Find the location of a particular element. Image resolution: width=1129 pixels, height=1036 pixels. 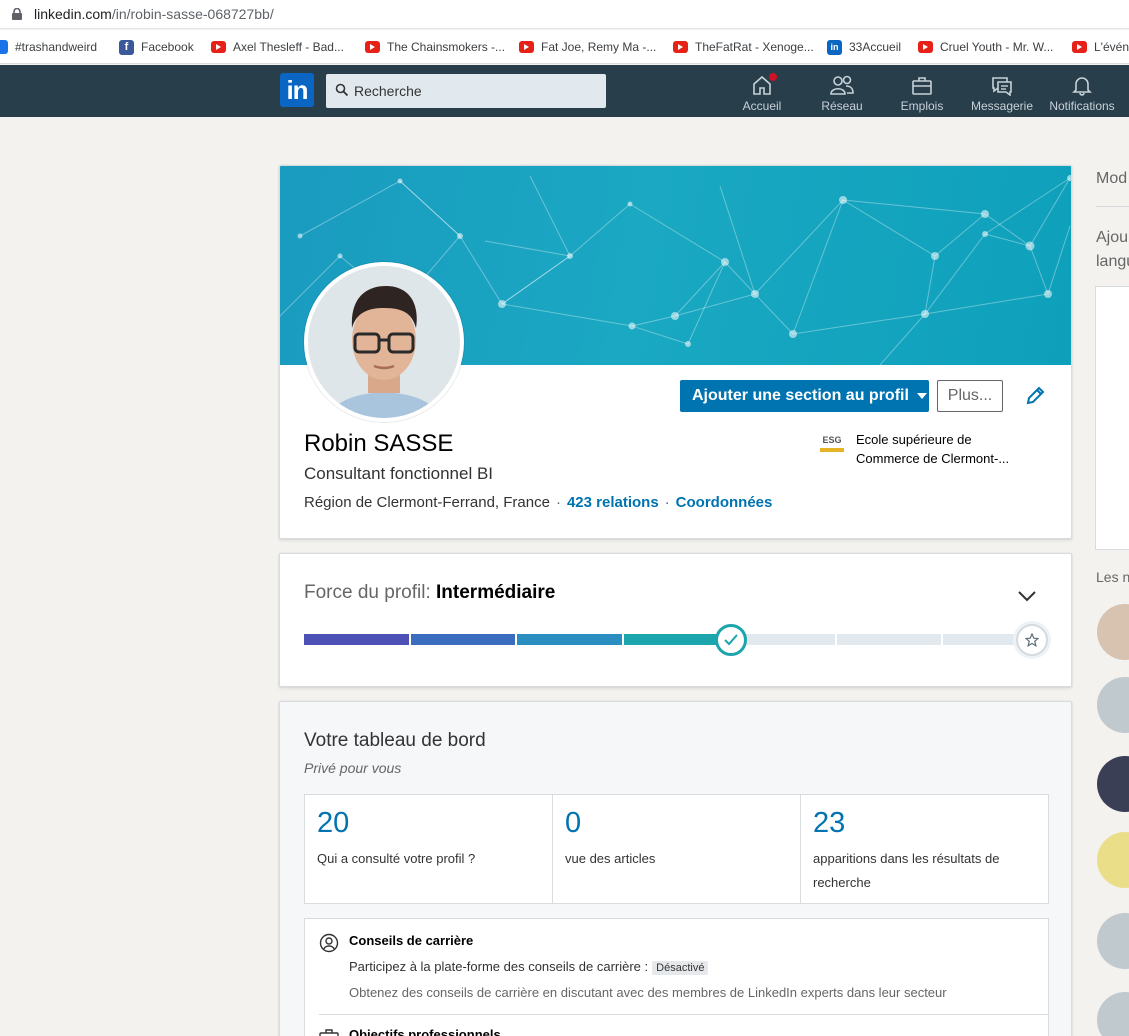

nav-label: Notifications is located at coordinates (1082, 106).